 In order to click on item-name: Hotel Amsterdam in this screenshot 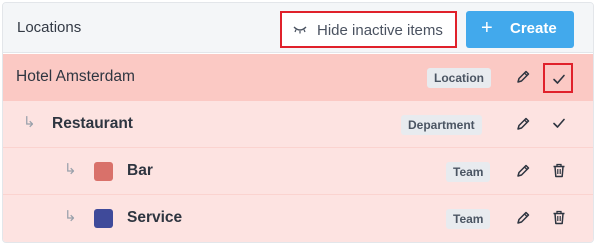, I will do `click(75, 76)`.